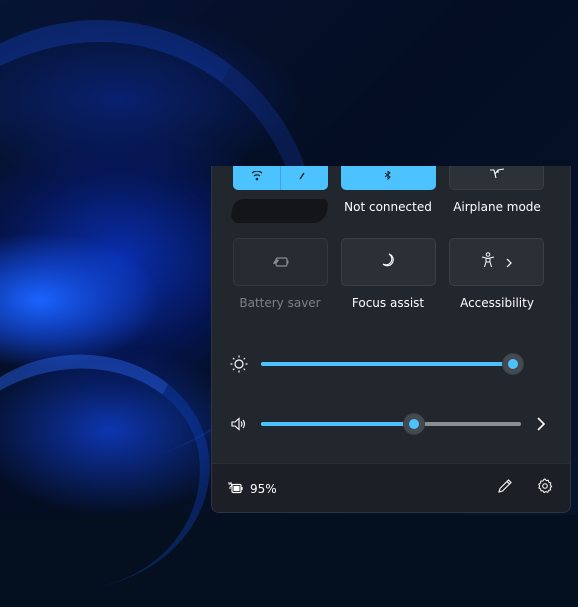 The height and width of the screenshot is (607, 578). Describe the element at coordinates (414, 424) in the screenshot. I see `volume-slider-thumb` at that location.